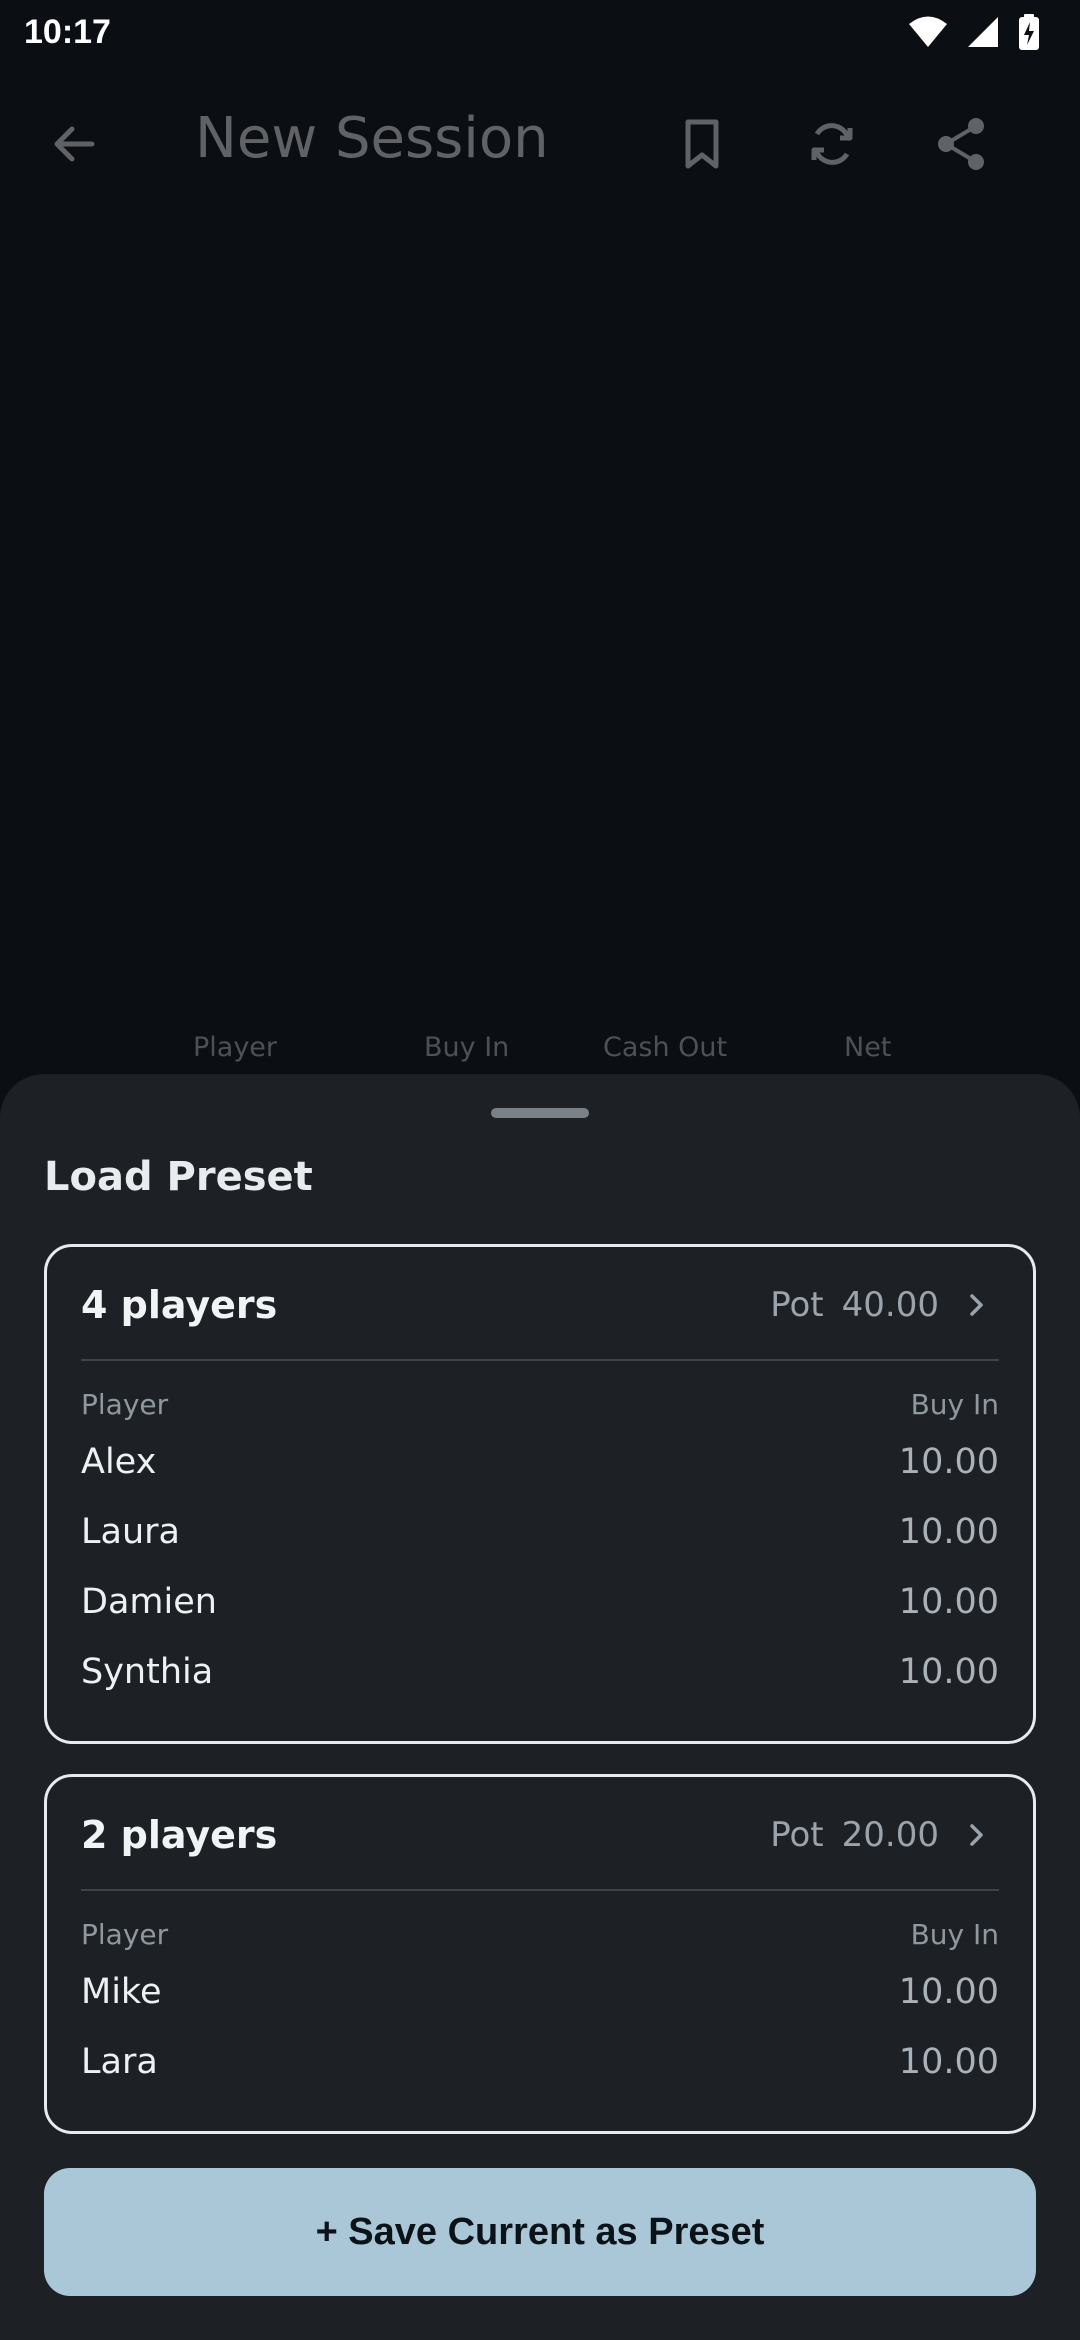 The image size is (1080, 2340). I want to click on player-name: Mike, so click(121, 1992).